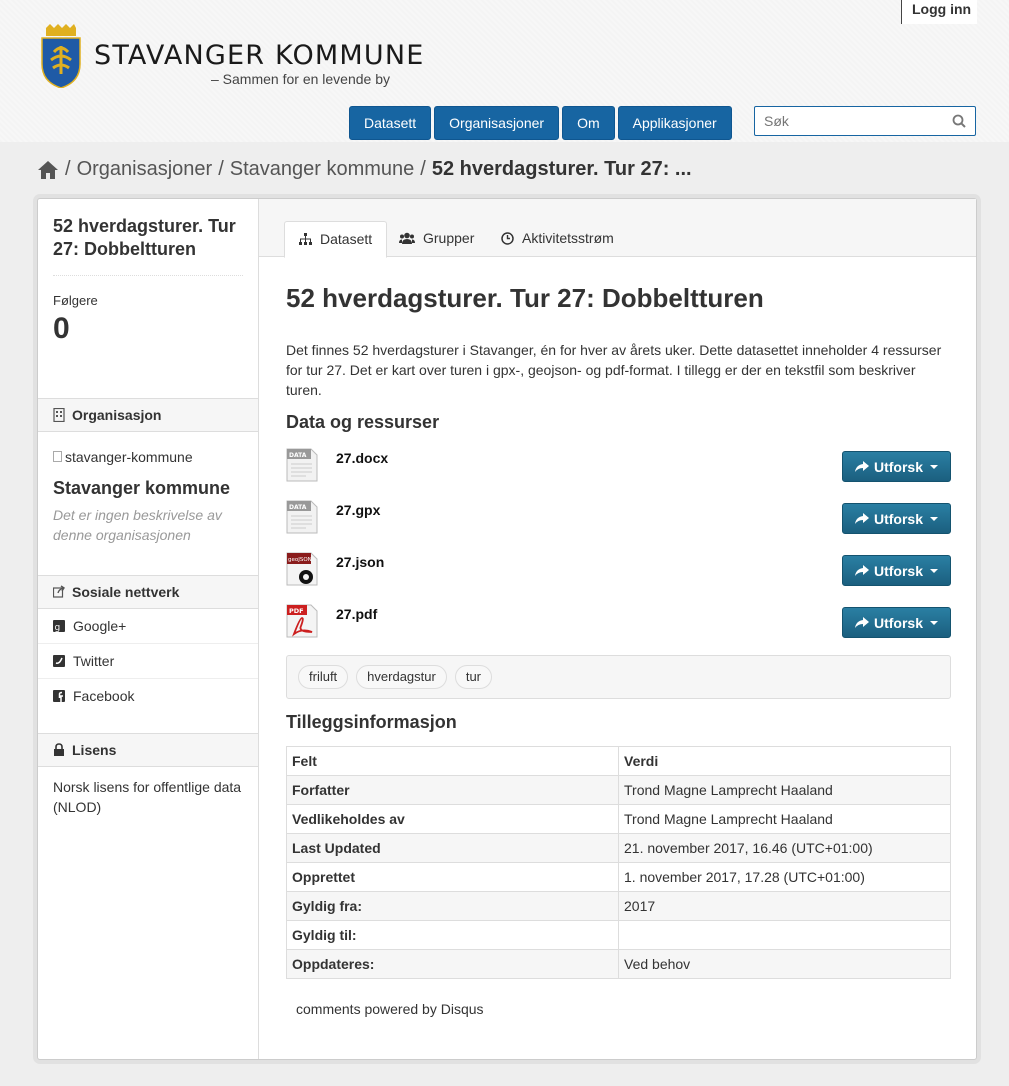 The width and height of the screenshot is (1009, 1086). What do you see at coordinates (390, 123) in the screenshot?
I see `nav-datasett: Datasett` at bounding box center [390, 123].